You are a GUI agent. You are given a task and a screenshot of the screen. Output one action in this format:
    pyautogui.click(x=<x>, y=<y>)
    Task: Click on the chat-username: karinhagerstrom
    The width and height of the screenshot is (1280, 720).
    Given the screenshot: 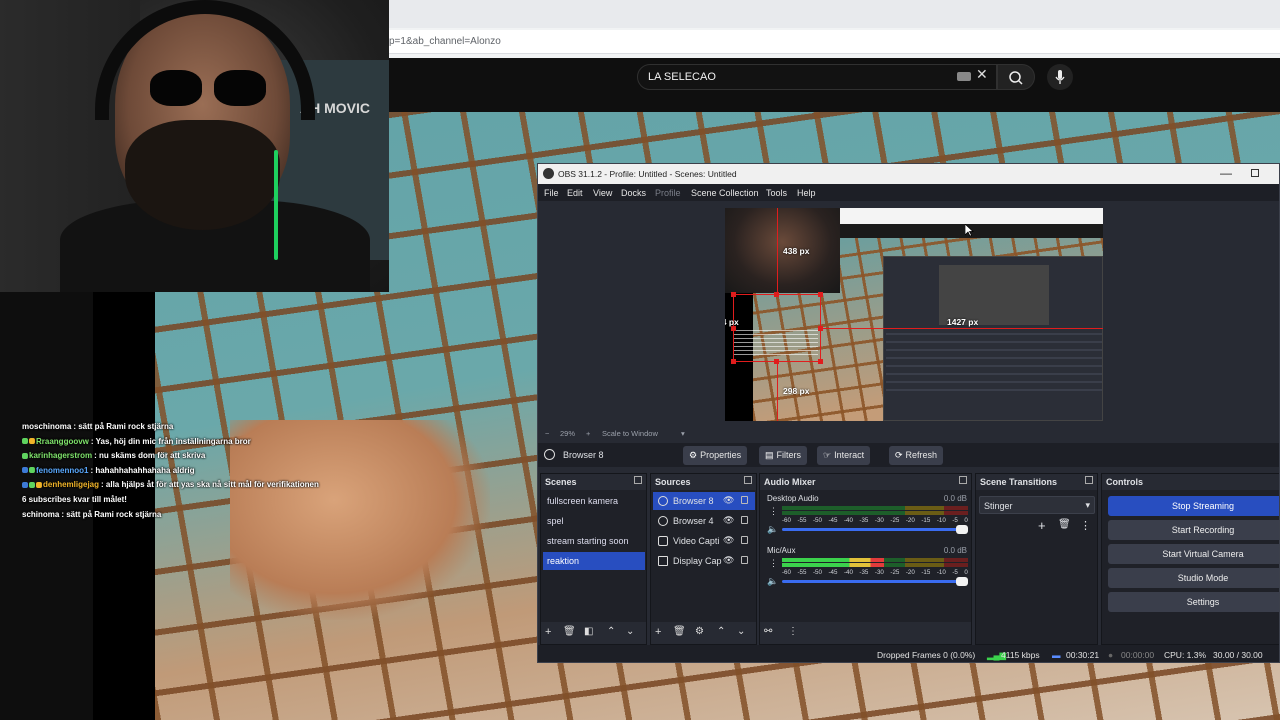 What is the action you would take?
    pyautogui.click(x=61, y=456)
    